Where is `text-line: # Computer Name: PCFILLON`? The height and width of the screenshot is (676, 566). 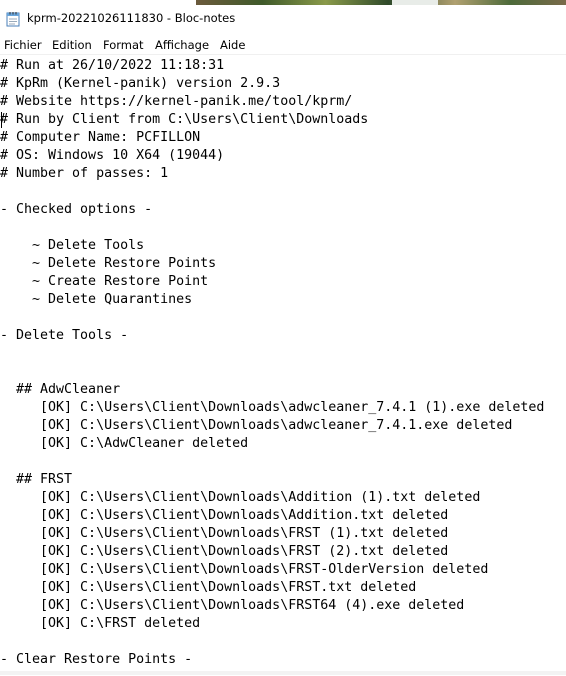
text-line: # Computer Name: PCFILLON is located at coordinates (100, 137).